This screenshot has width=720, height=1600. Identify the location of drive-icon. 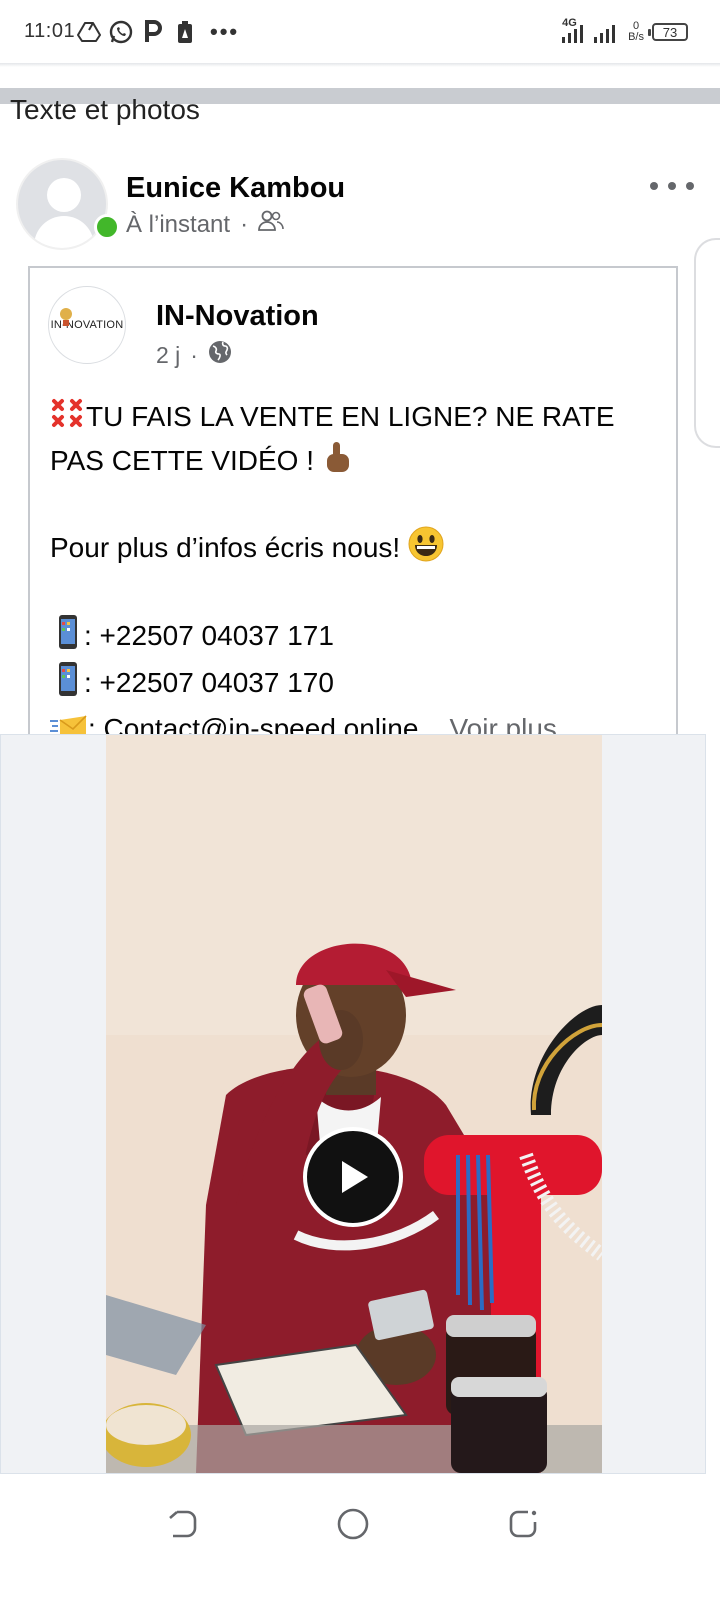
(89, 32).